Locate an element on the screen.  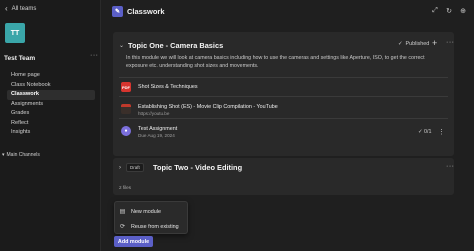
team-more-options-icon: ··· is located at coordinates (94, 55).